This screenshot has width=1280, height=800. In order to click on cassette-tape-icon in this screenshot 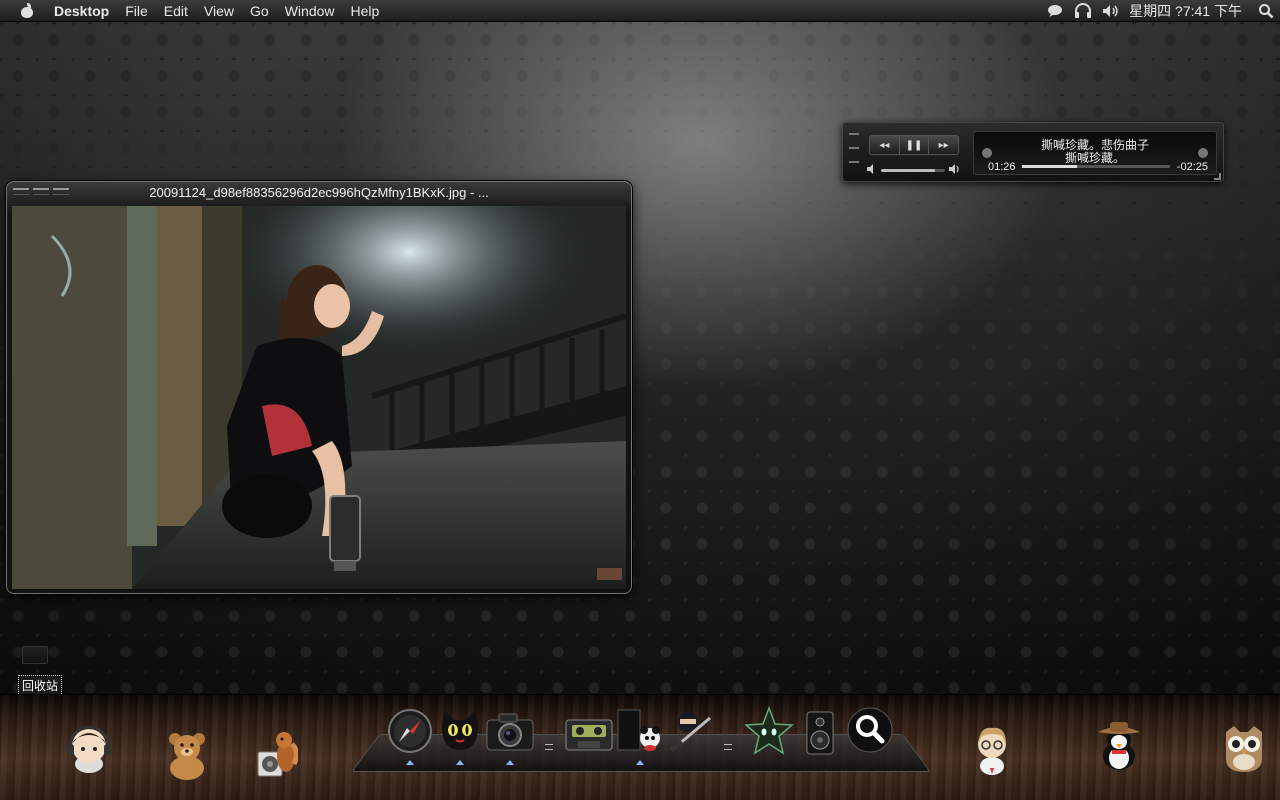, I will do `click(589, 735)`.